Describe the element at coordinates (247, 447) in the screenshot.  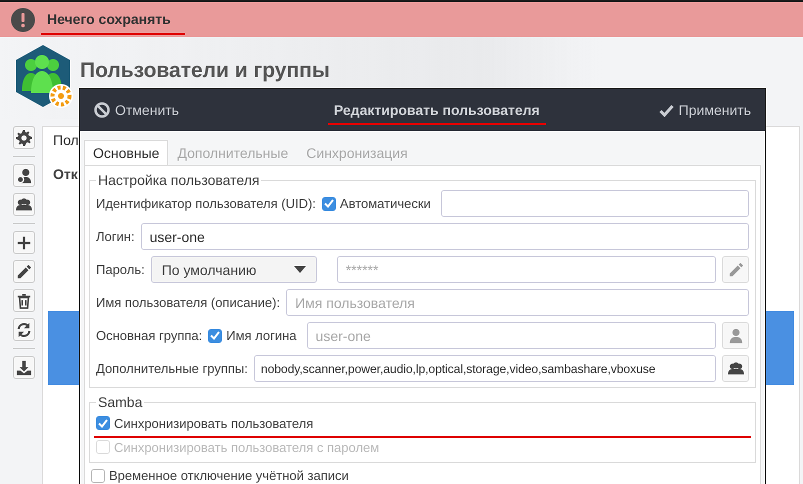
I see `checkbox-label: Синхронизировать пользователя с паролем` at that location.